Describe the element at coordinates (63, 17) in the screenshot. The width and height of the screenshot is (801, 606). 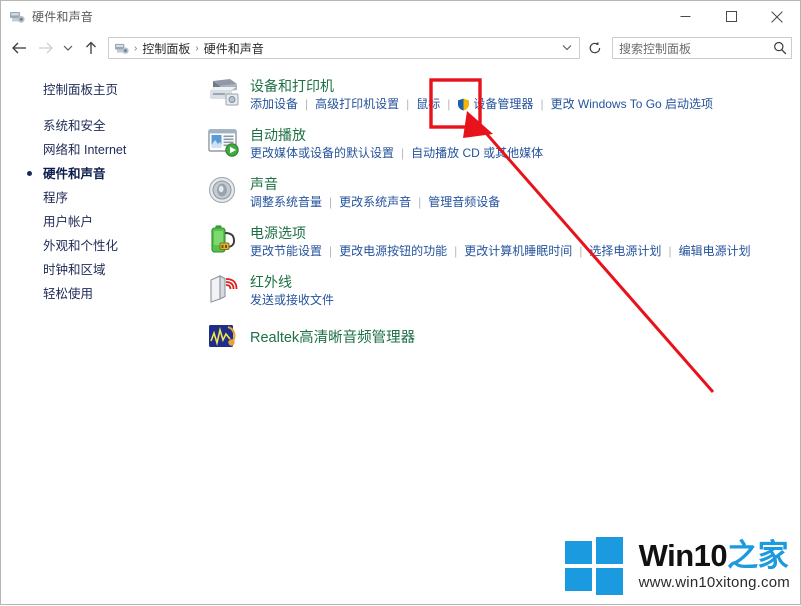
I see `window-title: 硬件和声音` at that location.